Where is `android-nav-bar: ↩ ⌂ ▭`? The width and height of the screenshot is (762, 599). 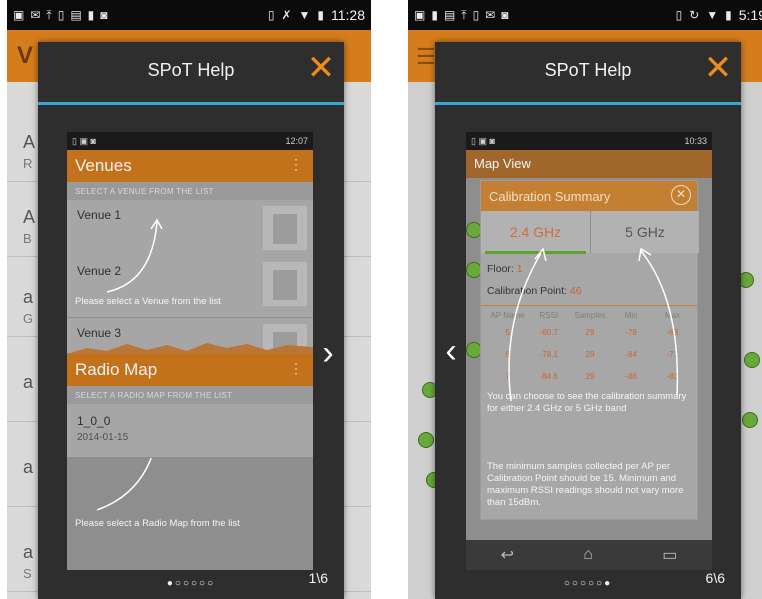 android-nav-bar: ↩ ⌂ ▭ is located at coordinates (589, 555).